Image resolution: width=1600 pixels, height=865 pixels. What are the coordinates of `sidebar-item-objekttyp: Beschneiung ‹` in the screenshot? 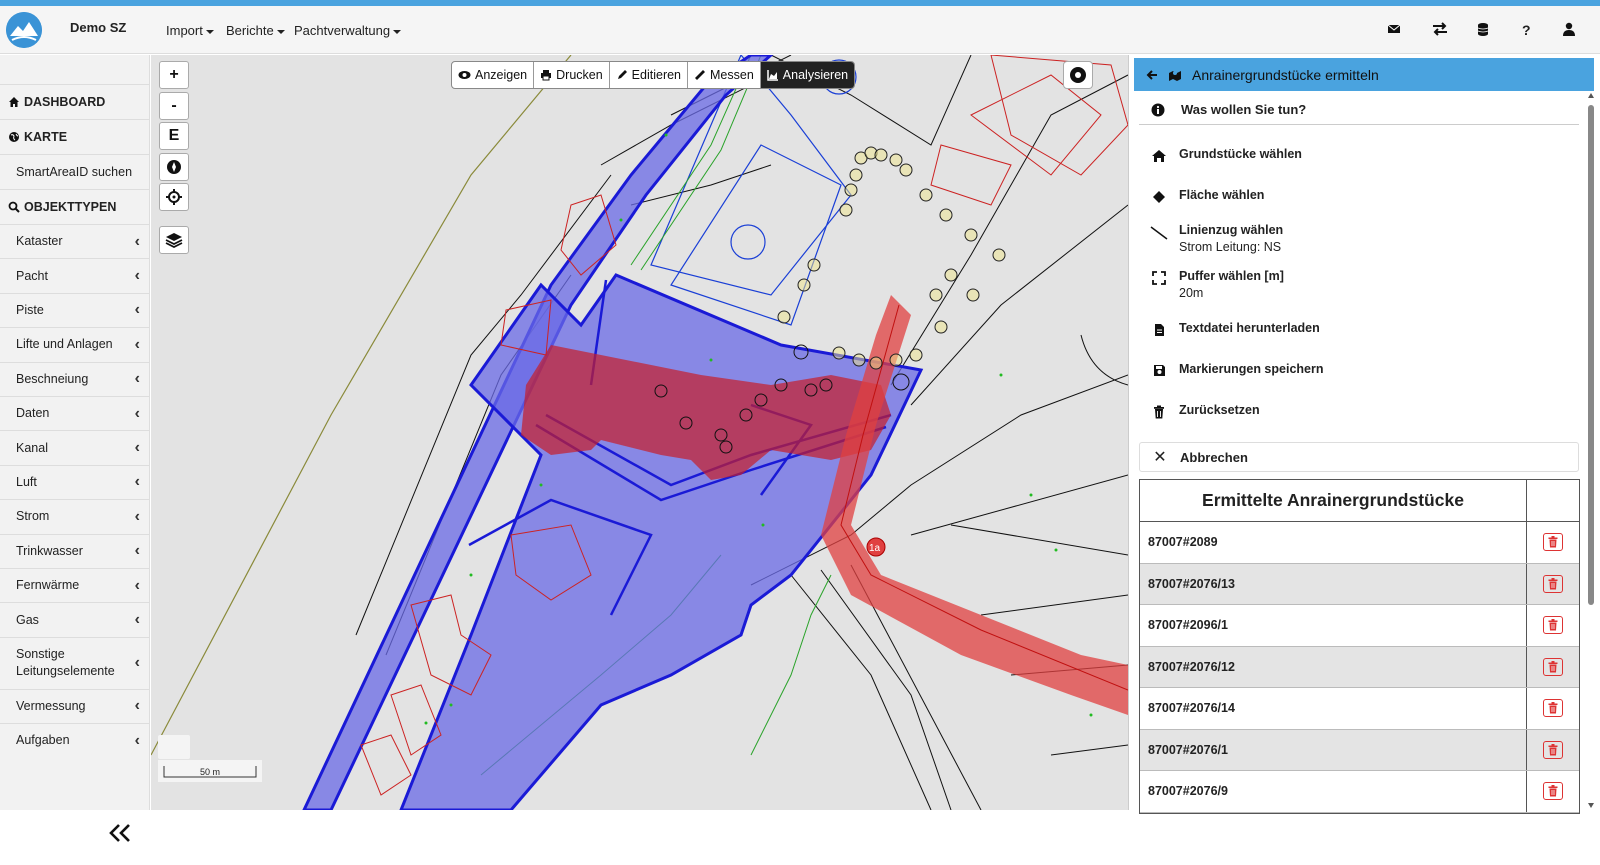 It's located at (75, 378).